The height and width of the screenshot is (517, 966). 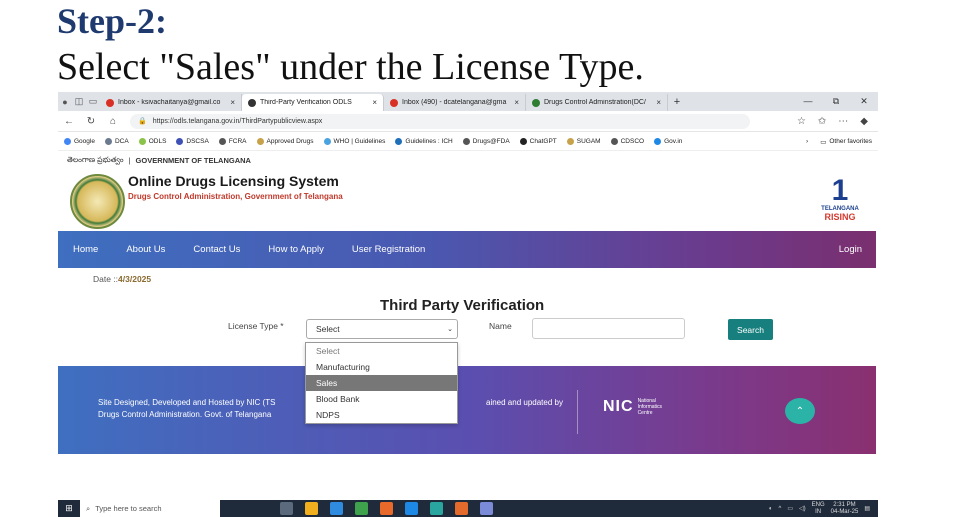 What do you see at coordinates (822, 121) in the screenshot?
I see `favorites-icon: ✩` at bounding box center [822, 121].